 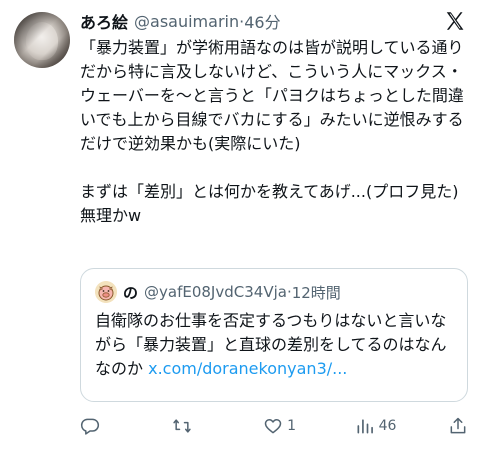 What do you see at coordinates (104, 21) in the screenshot?
I see `author-display-name: あろ絵` at bounding box center [104, 21].